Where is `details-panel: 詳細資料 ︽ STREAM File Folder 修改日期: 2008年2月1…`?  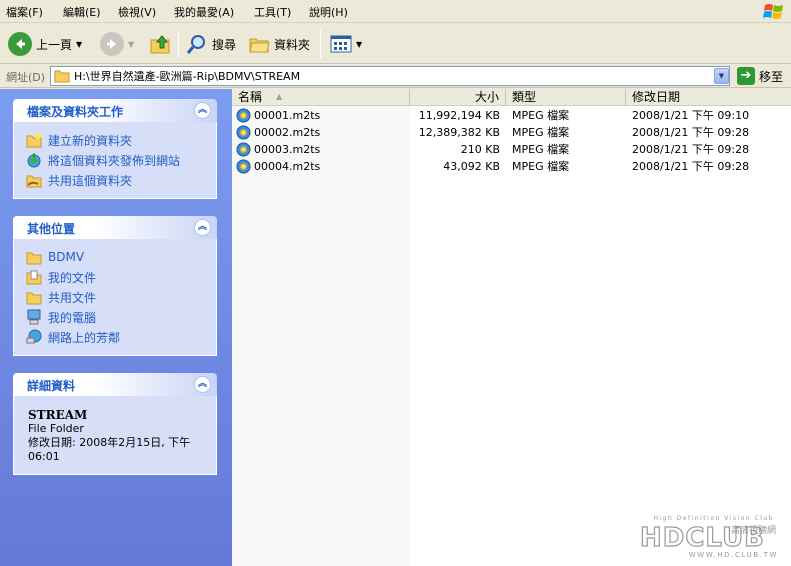 details-panel: 詳細資料 ︽ STREAM File Folder 修改日期: 2008年2月1… is located at coordinates (115, 424).